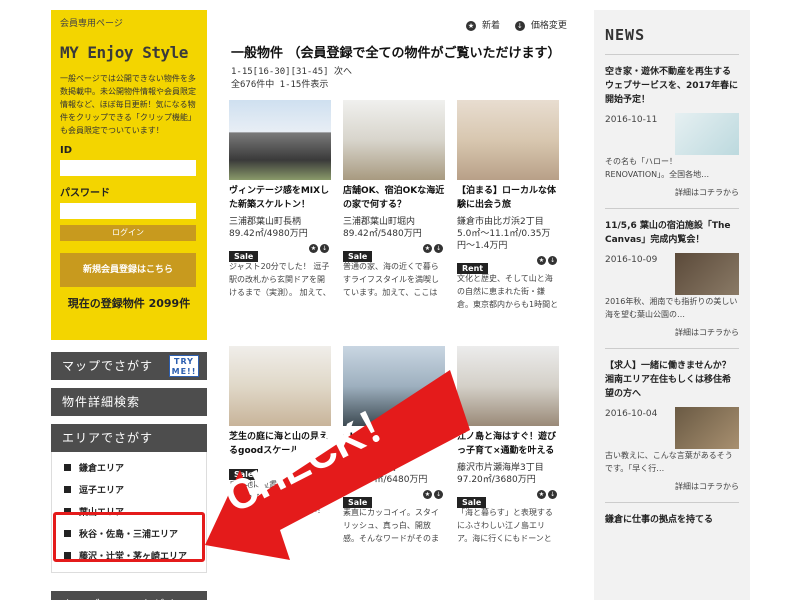 The image size is (800, 600). I want to click on area-item: 逗子エリア, so click(135, 491).